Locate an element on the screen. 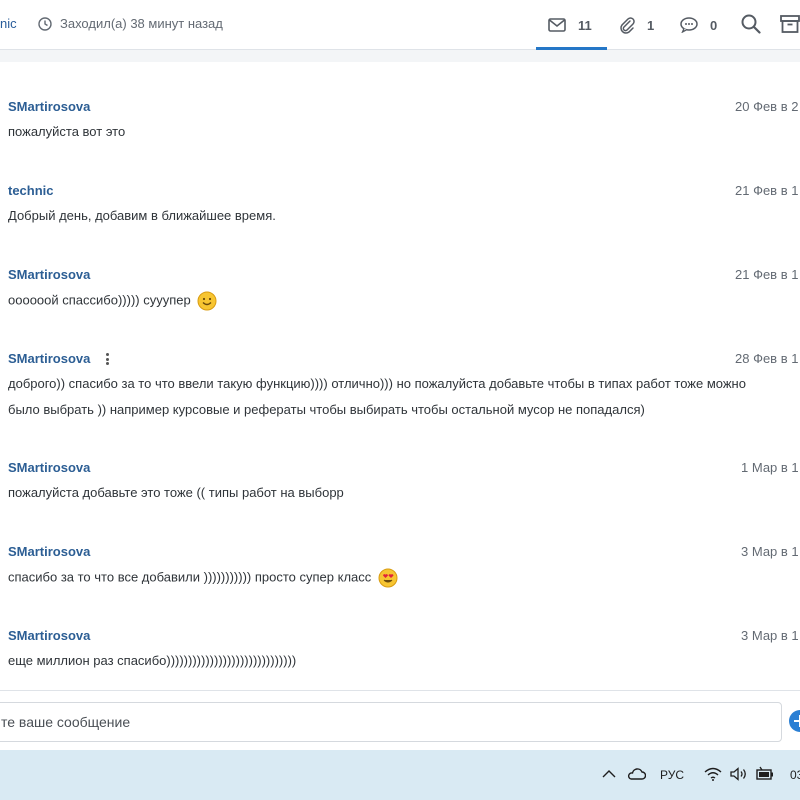 The width and height of the screenshot is (800, 800). last-seen-status: Заходил(а) 38 минут назад is located at coordinates (130, 23).